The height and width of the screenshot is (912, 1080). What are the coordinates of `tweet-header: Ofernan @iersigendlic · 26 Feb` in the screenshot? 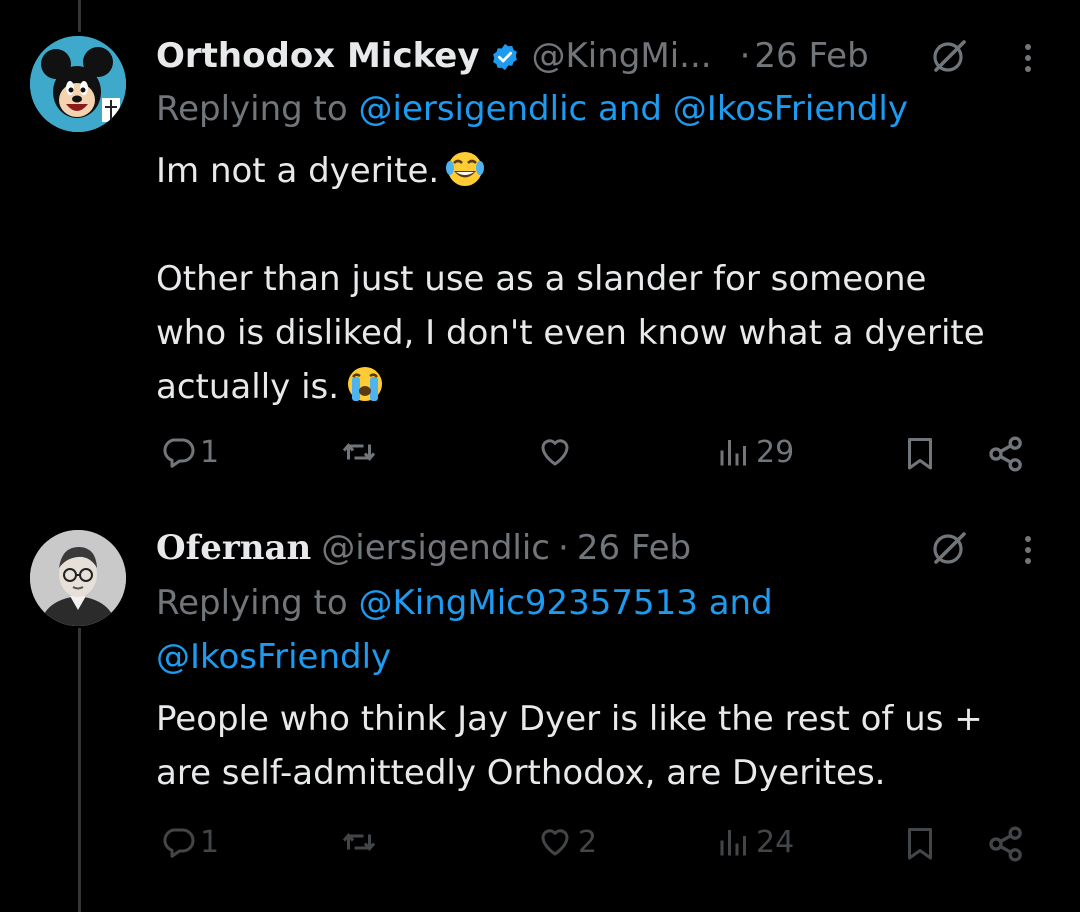 It's located at (618, 548).